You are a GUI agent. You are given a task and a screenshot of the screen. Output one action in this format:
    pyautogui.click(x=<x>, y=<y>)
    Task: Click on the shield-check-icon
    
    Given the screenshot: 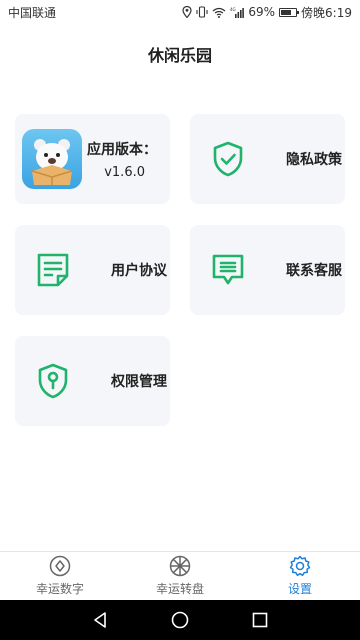 What is the action you would take?
    pyautogui.click(x=228, y=159)
    